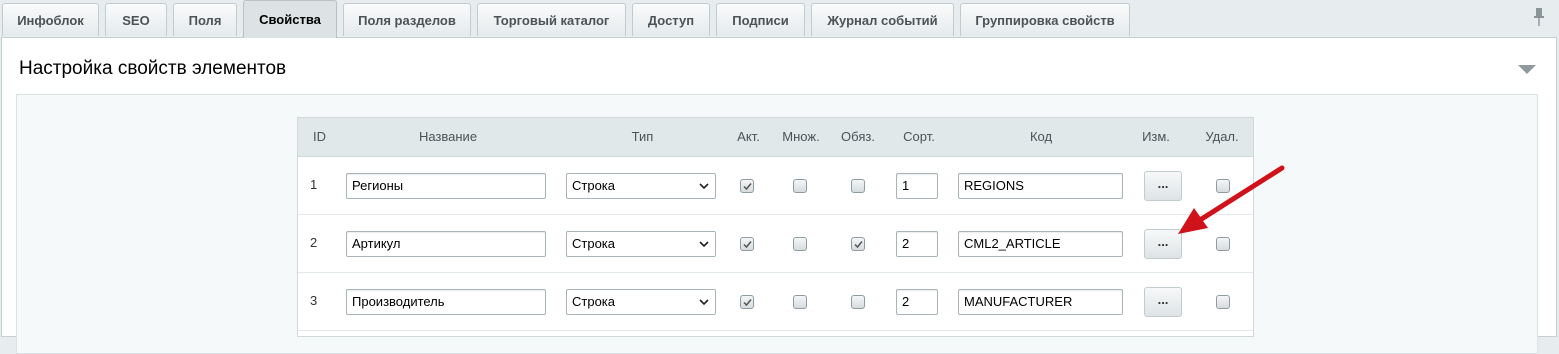  Describe the element at coordinates (1040, 186) in the screenshot. I see `code-input: REGIONS` at that location.